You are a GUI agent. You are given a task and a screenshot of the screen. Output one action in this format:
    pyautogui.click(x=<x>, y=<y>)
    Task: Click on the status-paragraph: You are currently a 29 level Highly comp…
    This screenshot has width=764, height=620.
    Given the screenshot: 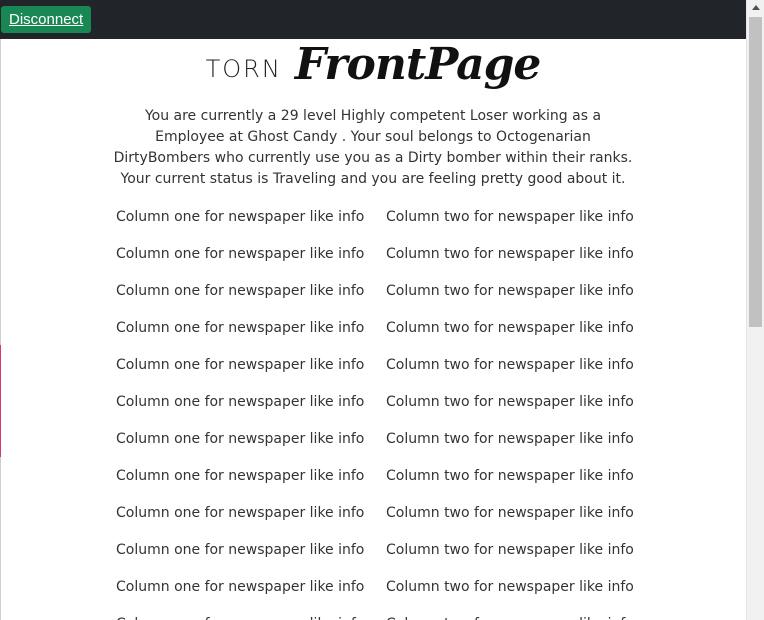 What is the action you would take?
    pyautogui.click(x=373, y=147)
    